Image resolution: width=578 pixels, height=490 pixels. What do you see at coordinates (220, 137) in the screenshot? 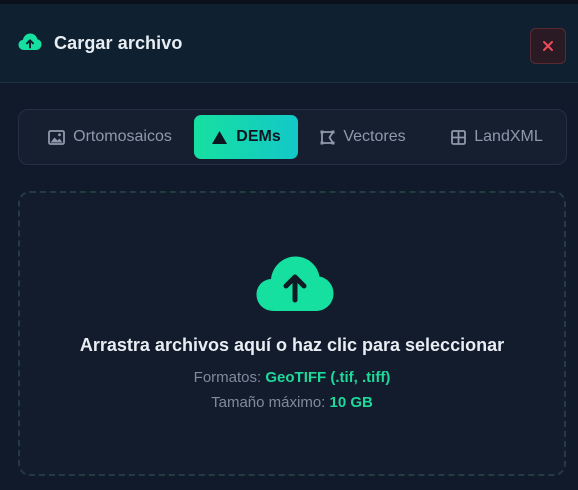
I see `mountain-icon` at bounding box center [220, 137].